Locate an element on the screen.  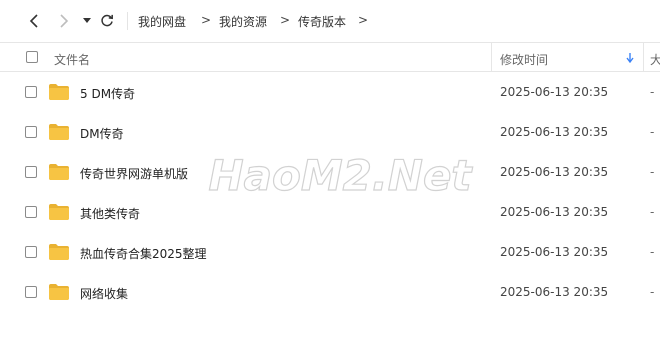
file-name: DM传奇 is located at coordinates (102, 133).